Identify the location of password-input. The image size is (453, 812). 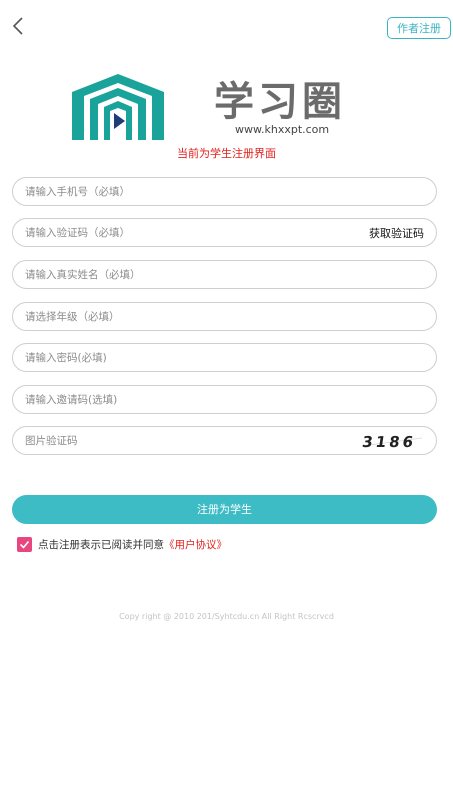
(224, 357).